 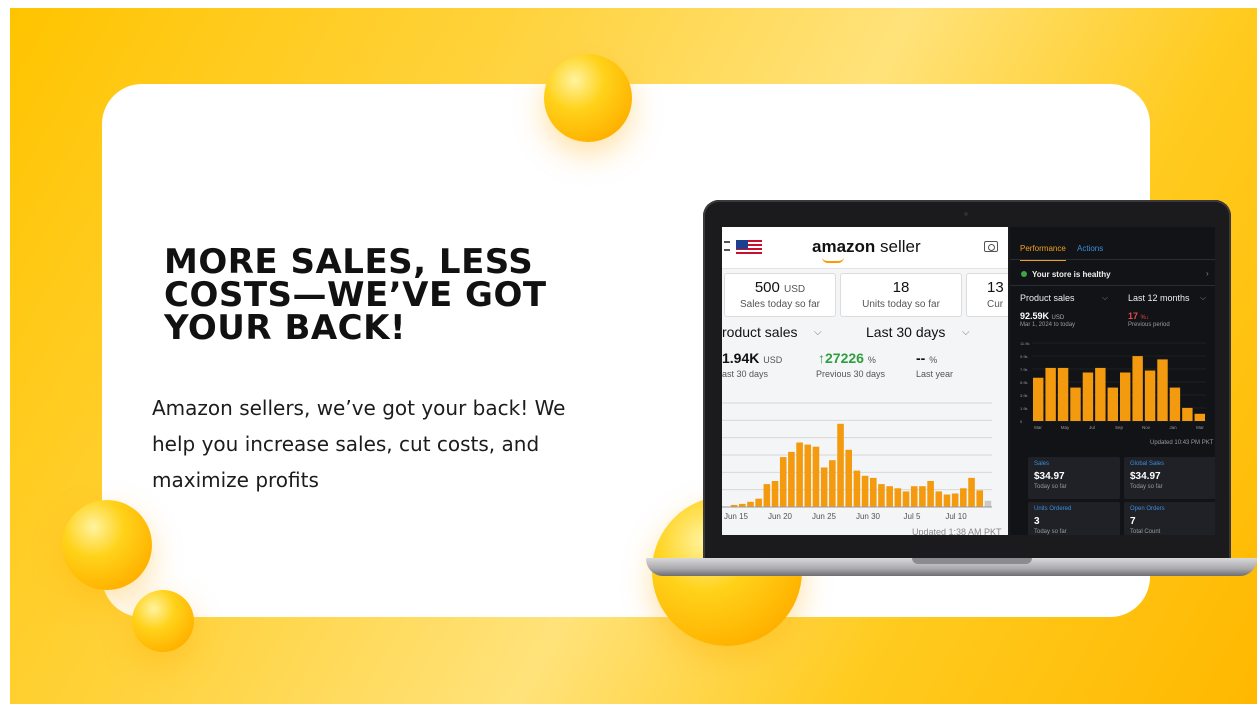 I want to click on camera-icon, so click(x=991, y=246).